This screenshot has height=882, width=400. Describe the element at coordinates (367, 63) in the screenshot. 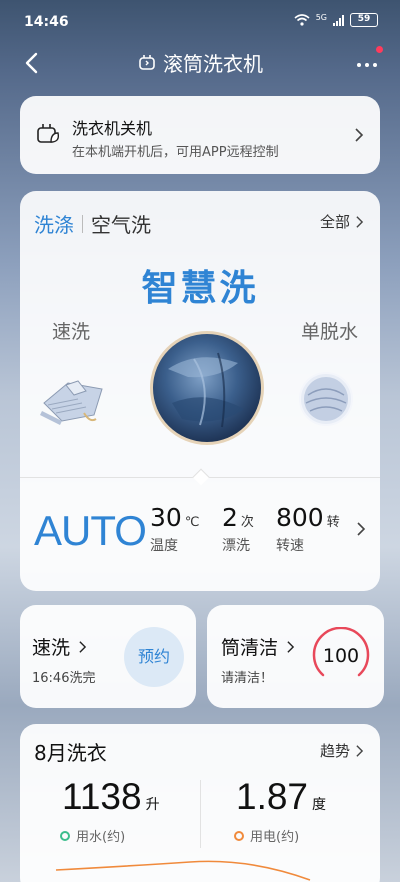

I see `more-options-icon` at that location.